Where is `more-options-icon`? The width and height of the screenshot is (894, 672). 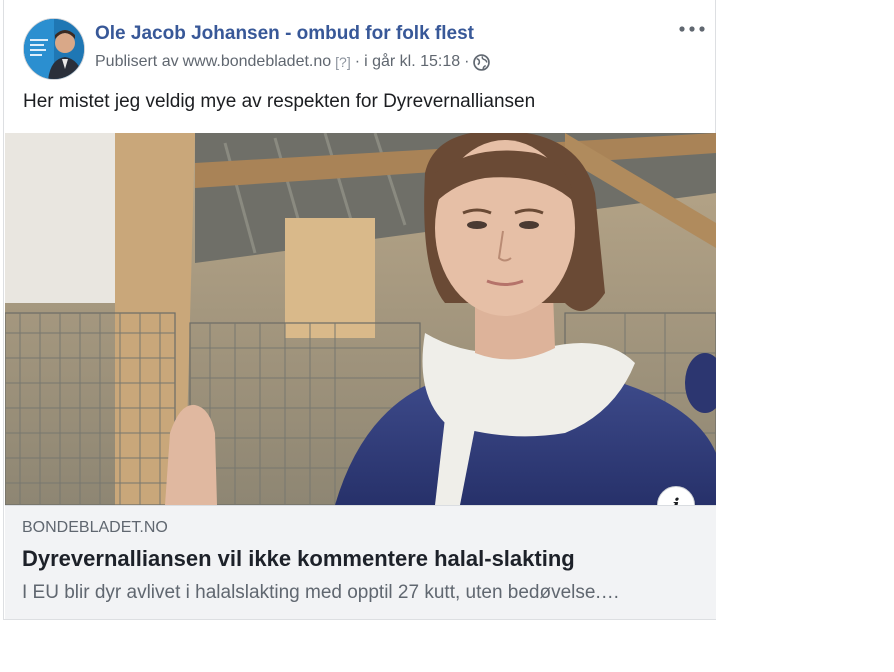 more-options-icon is located at coordinates (692, 29).